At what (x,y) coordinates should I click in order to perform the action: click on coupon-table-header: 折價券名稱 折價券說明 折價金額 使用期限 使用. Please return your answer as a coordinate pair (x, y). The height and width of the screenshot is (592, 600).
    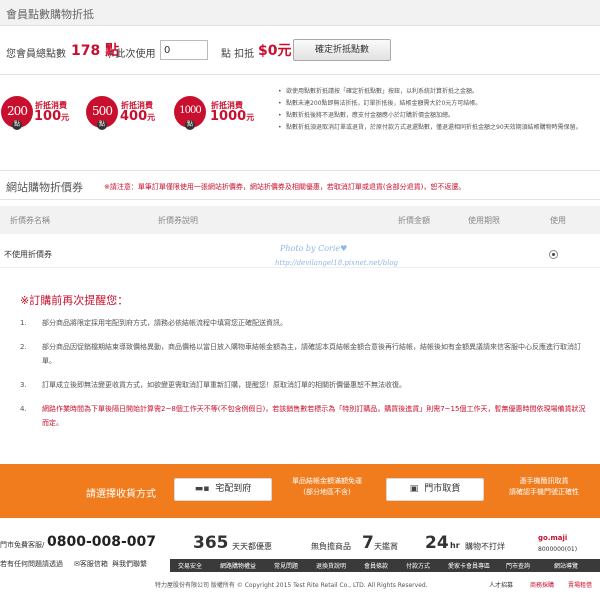
    Looking at the image, I should click on (300, 220).